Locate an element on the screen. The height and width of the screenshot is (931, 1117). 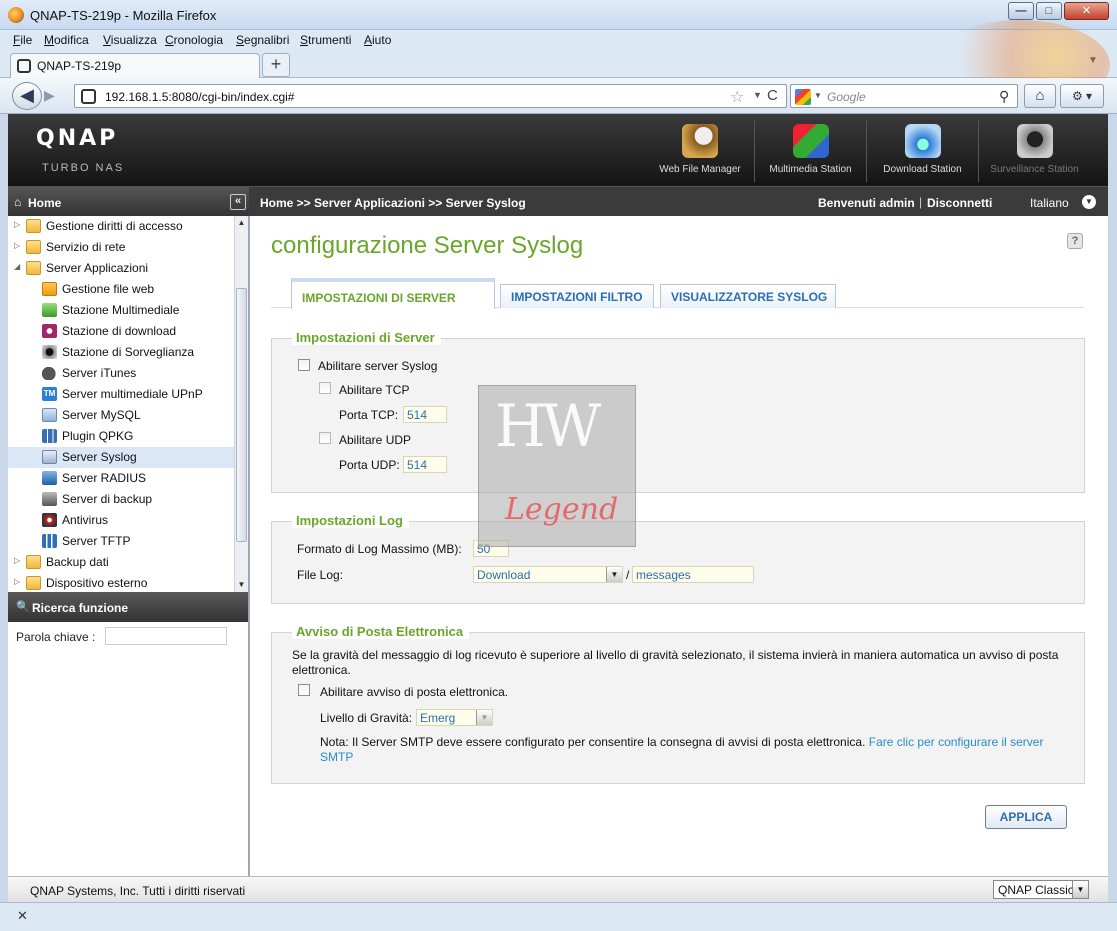
sidebar-item-label: Server RADIUS is located at coordinates (104, 478).